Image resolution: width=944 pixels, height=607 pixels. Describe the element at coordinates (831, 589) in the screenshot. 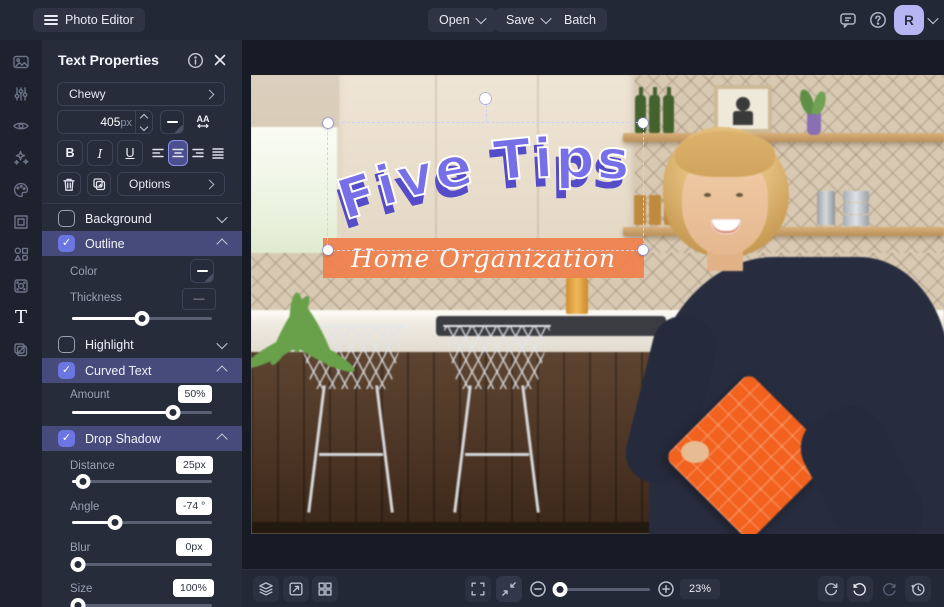

I see `reset-icon` at that location.